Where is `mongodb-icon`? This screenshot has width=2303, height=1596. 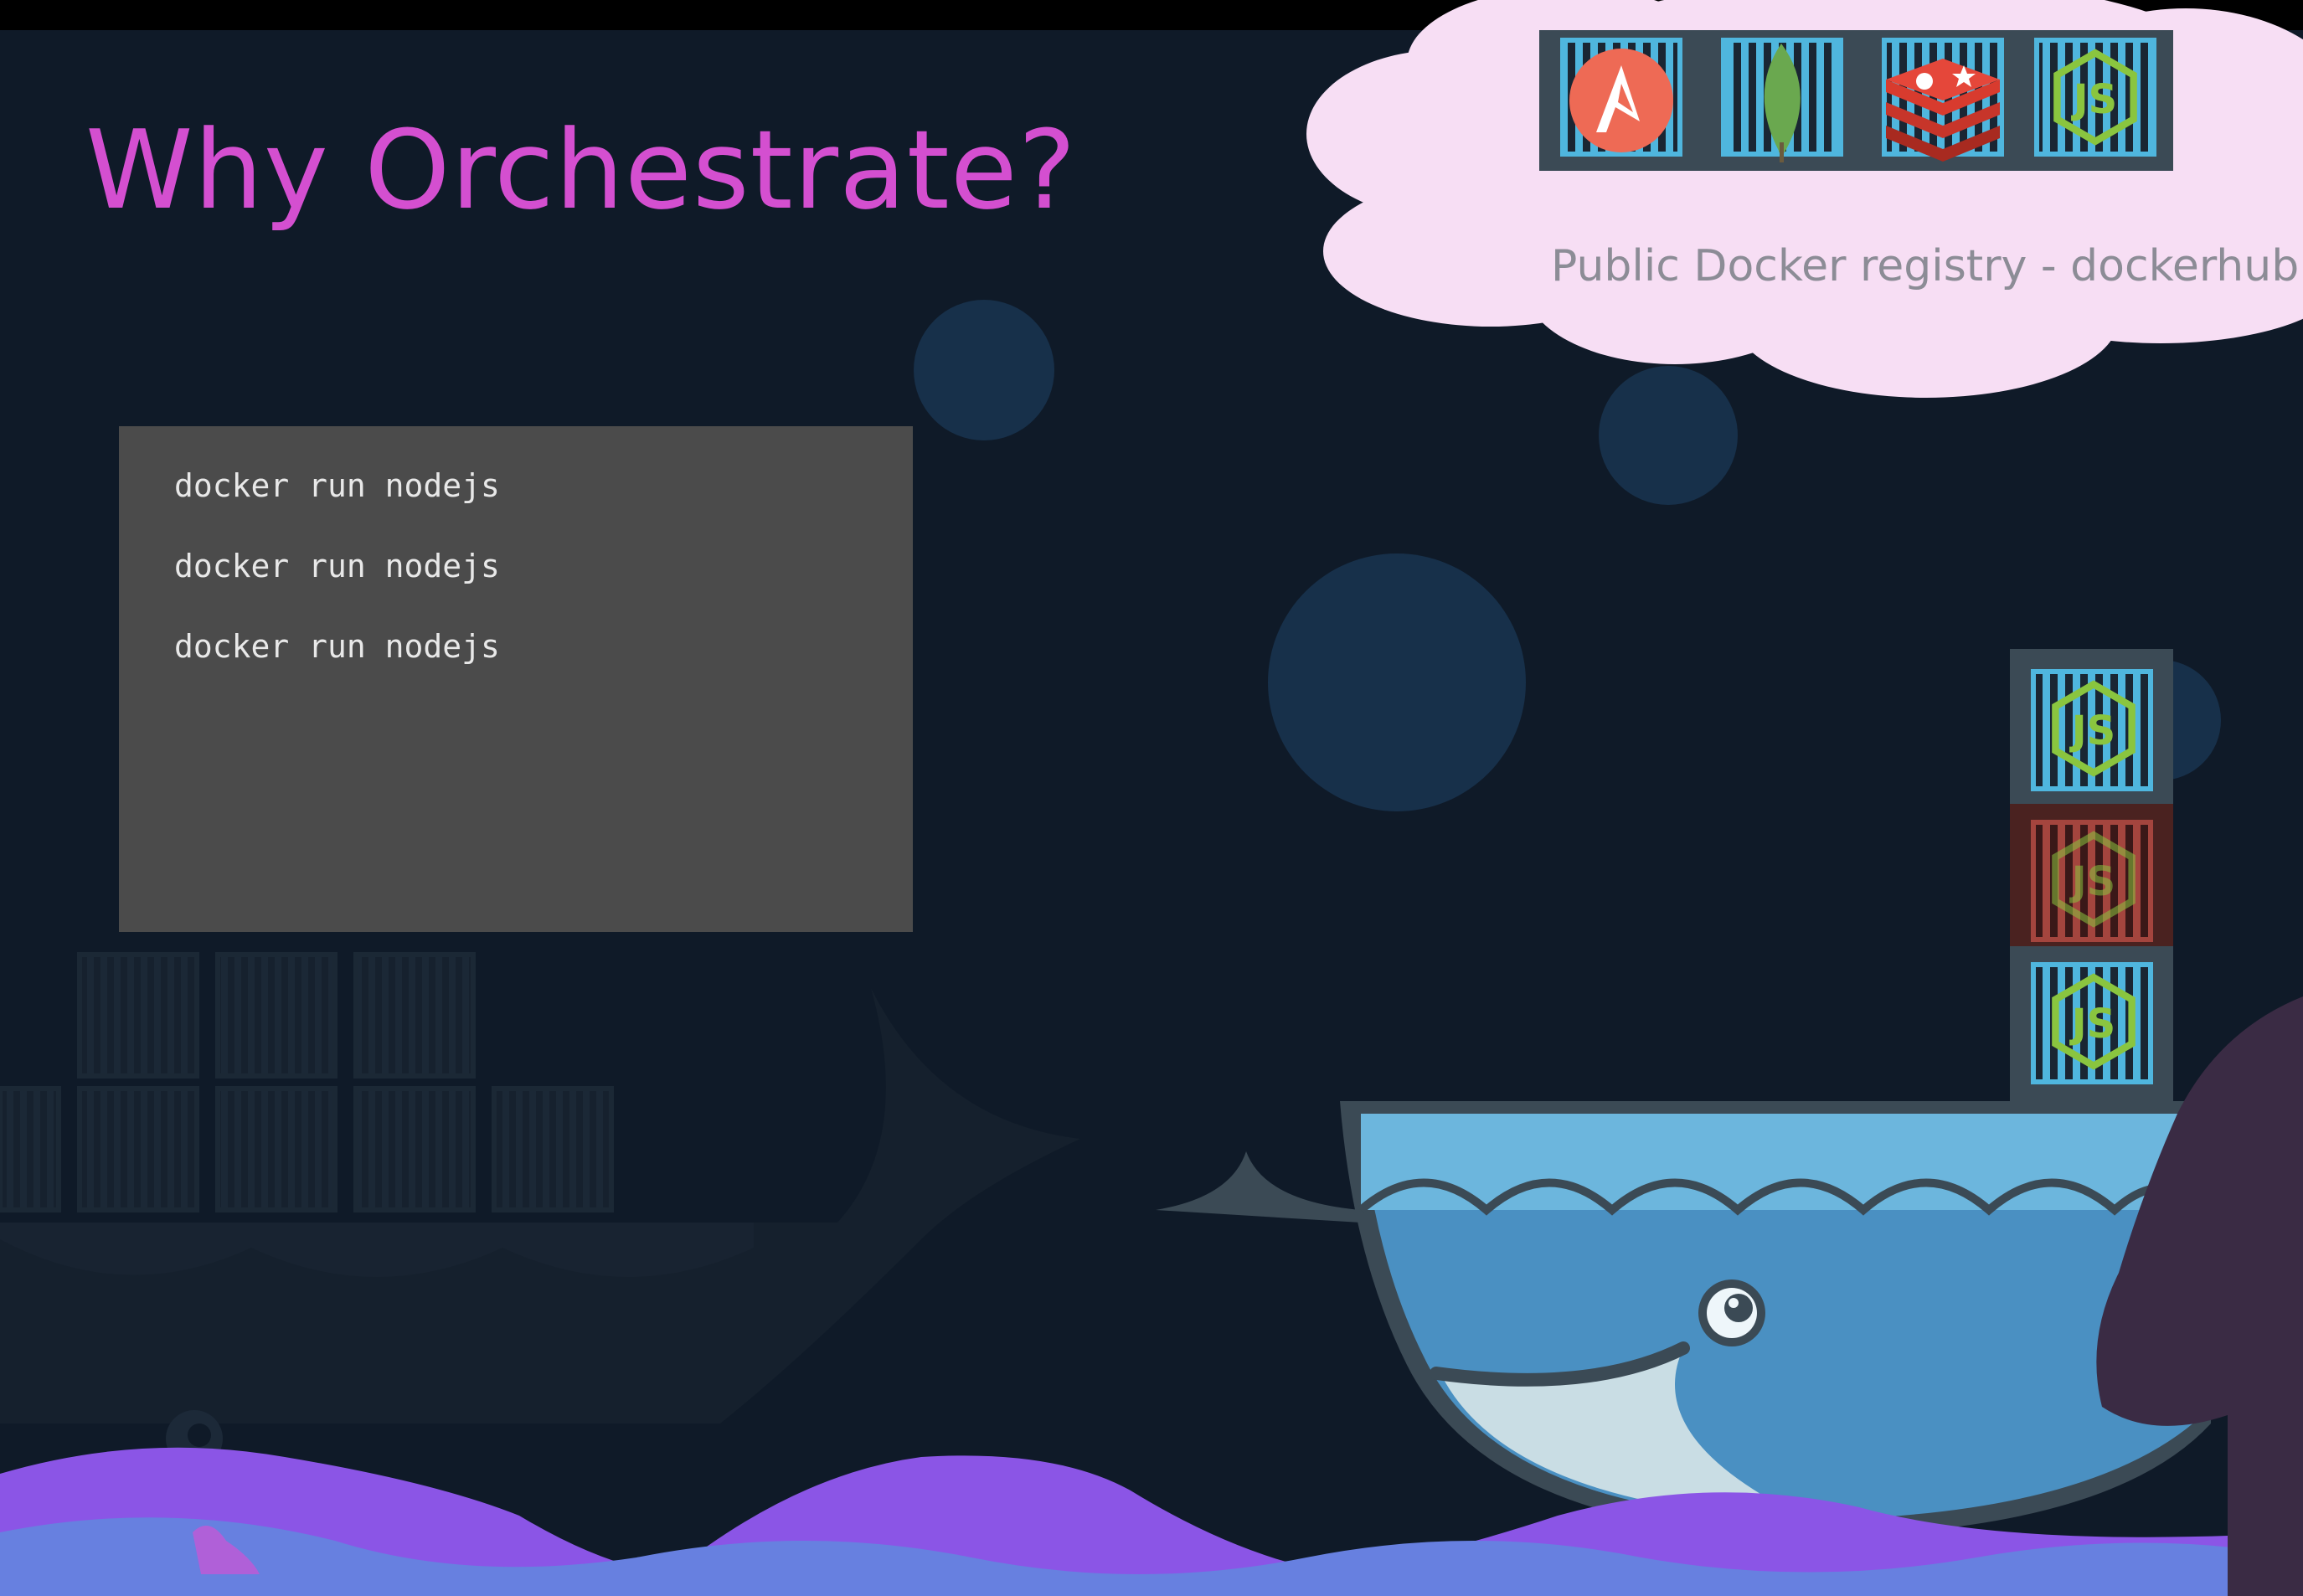 mongodb-icon is located at coordinates (1782, 100).